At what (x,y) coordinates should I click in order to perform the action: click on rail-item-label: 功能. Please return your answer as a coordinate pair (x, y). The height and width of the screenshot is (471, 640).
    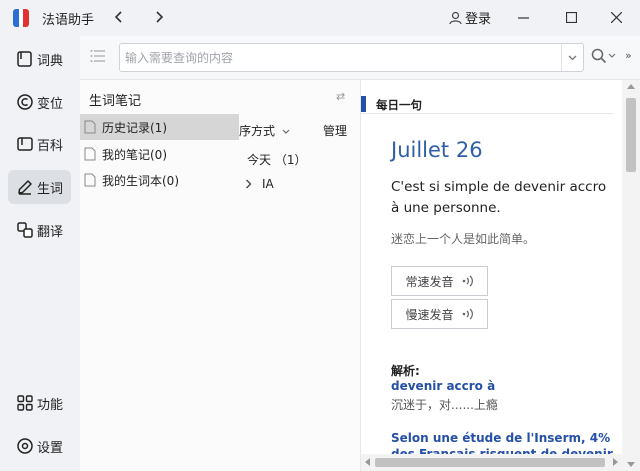
    Looking at the image, I should click on (50, 405).